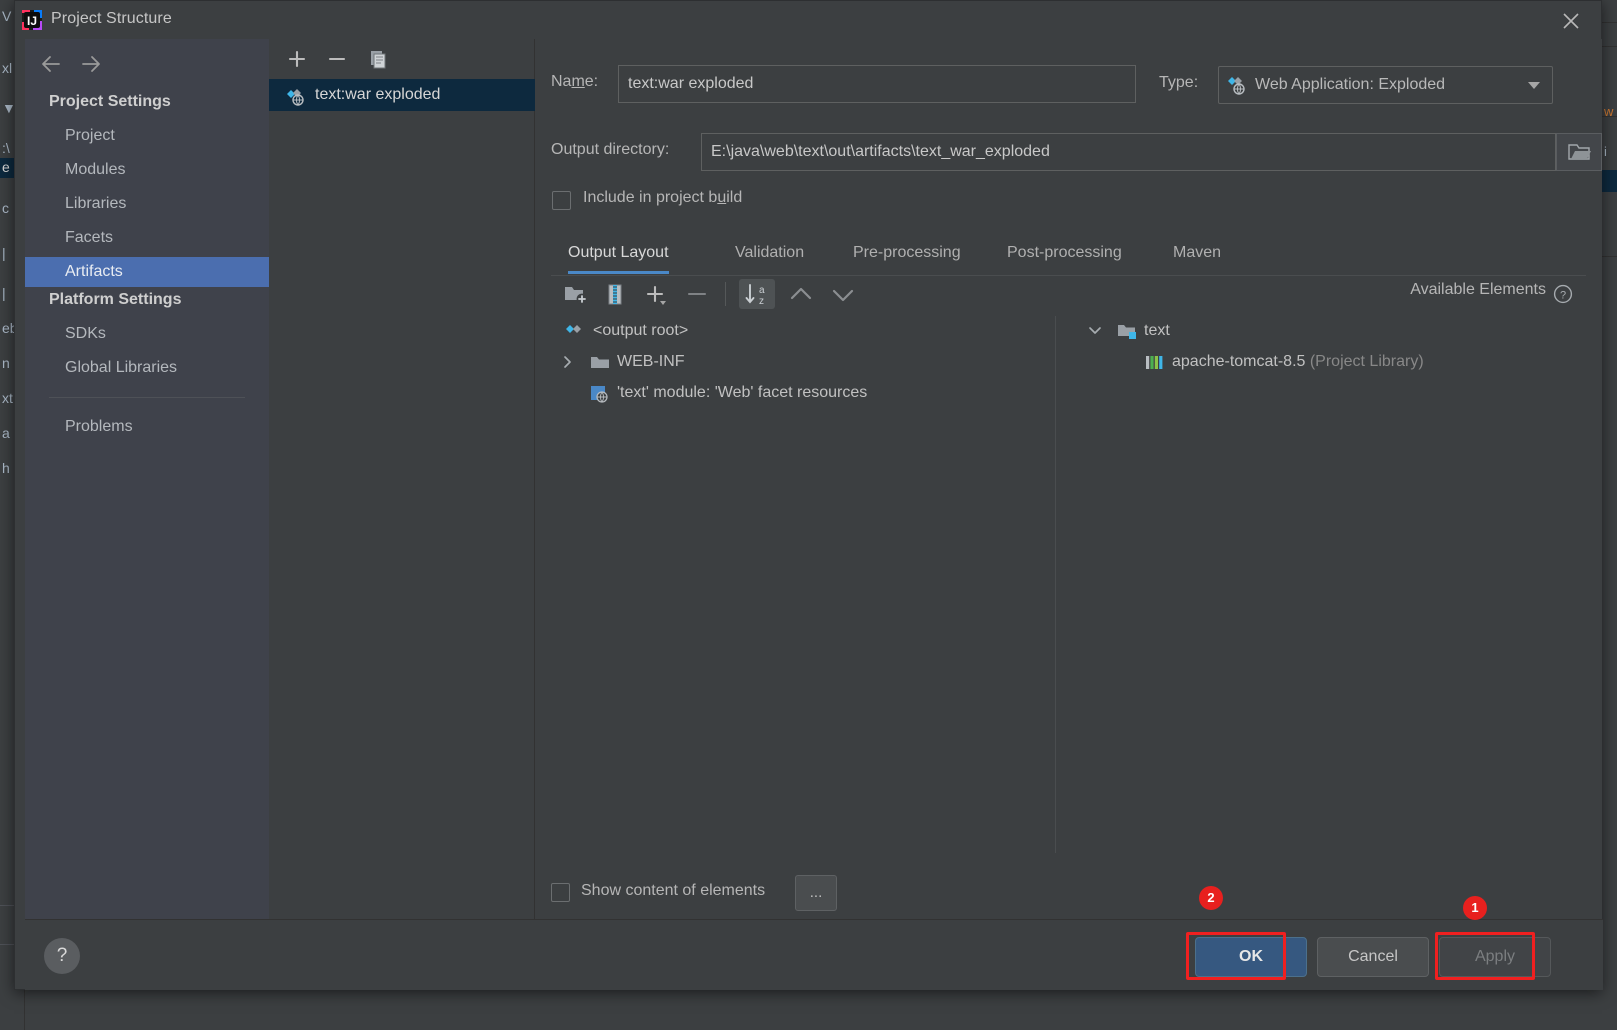 This screenshot has height=1030, width=1617. I want to click on bg-text-fragment: c, so click(5, 208).